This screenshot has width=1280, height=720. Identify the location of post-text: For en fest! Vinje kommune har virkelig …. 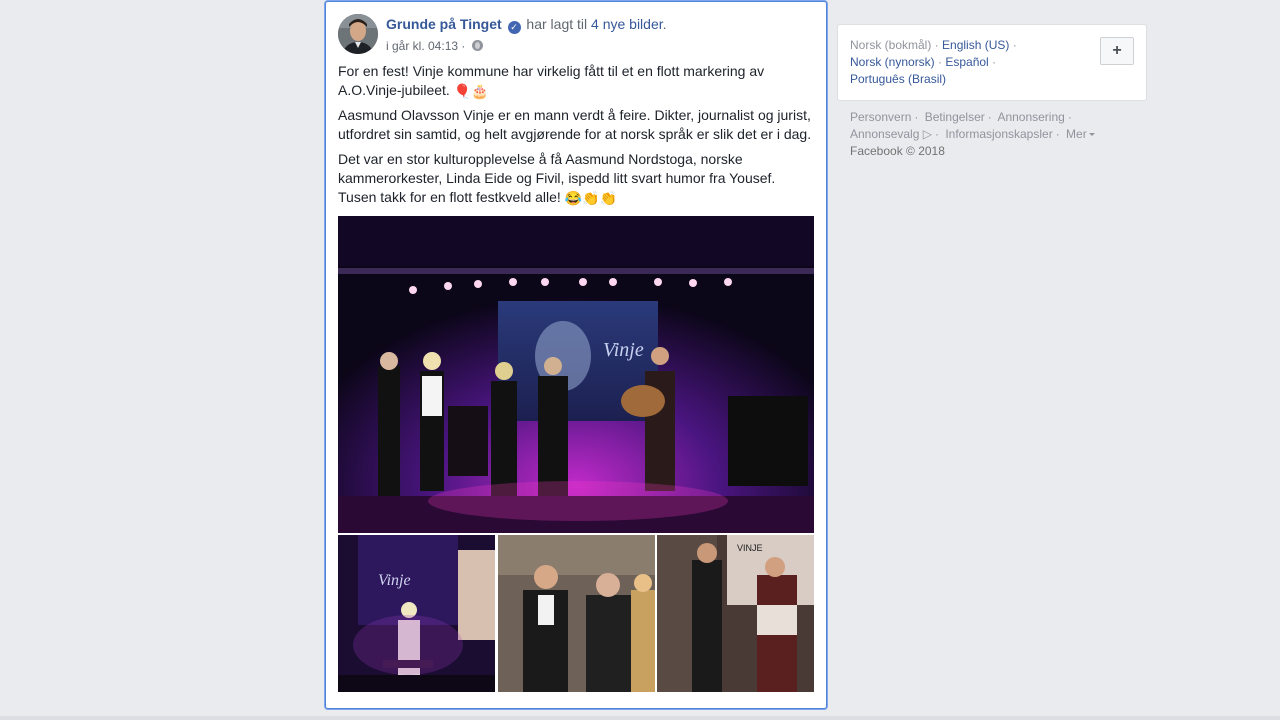
(577, 137).